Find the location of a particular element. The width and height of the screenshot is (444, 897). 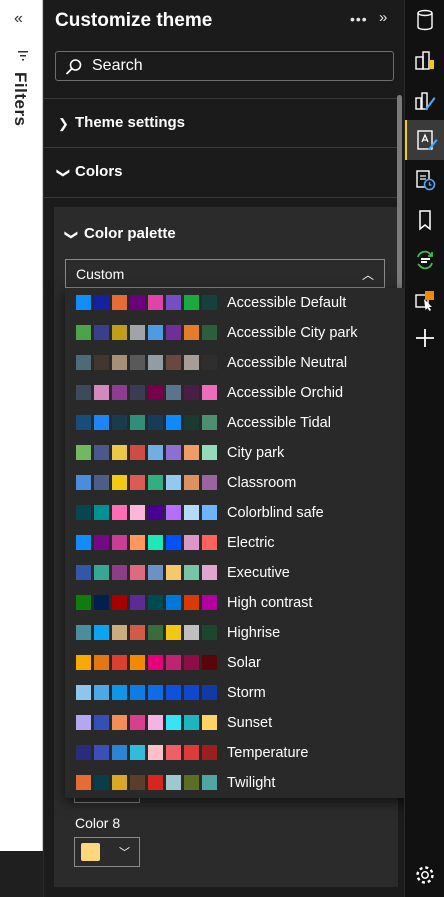

palette-option: Twilight is located at coordinates (247, 783).